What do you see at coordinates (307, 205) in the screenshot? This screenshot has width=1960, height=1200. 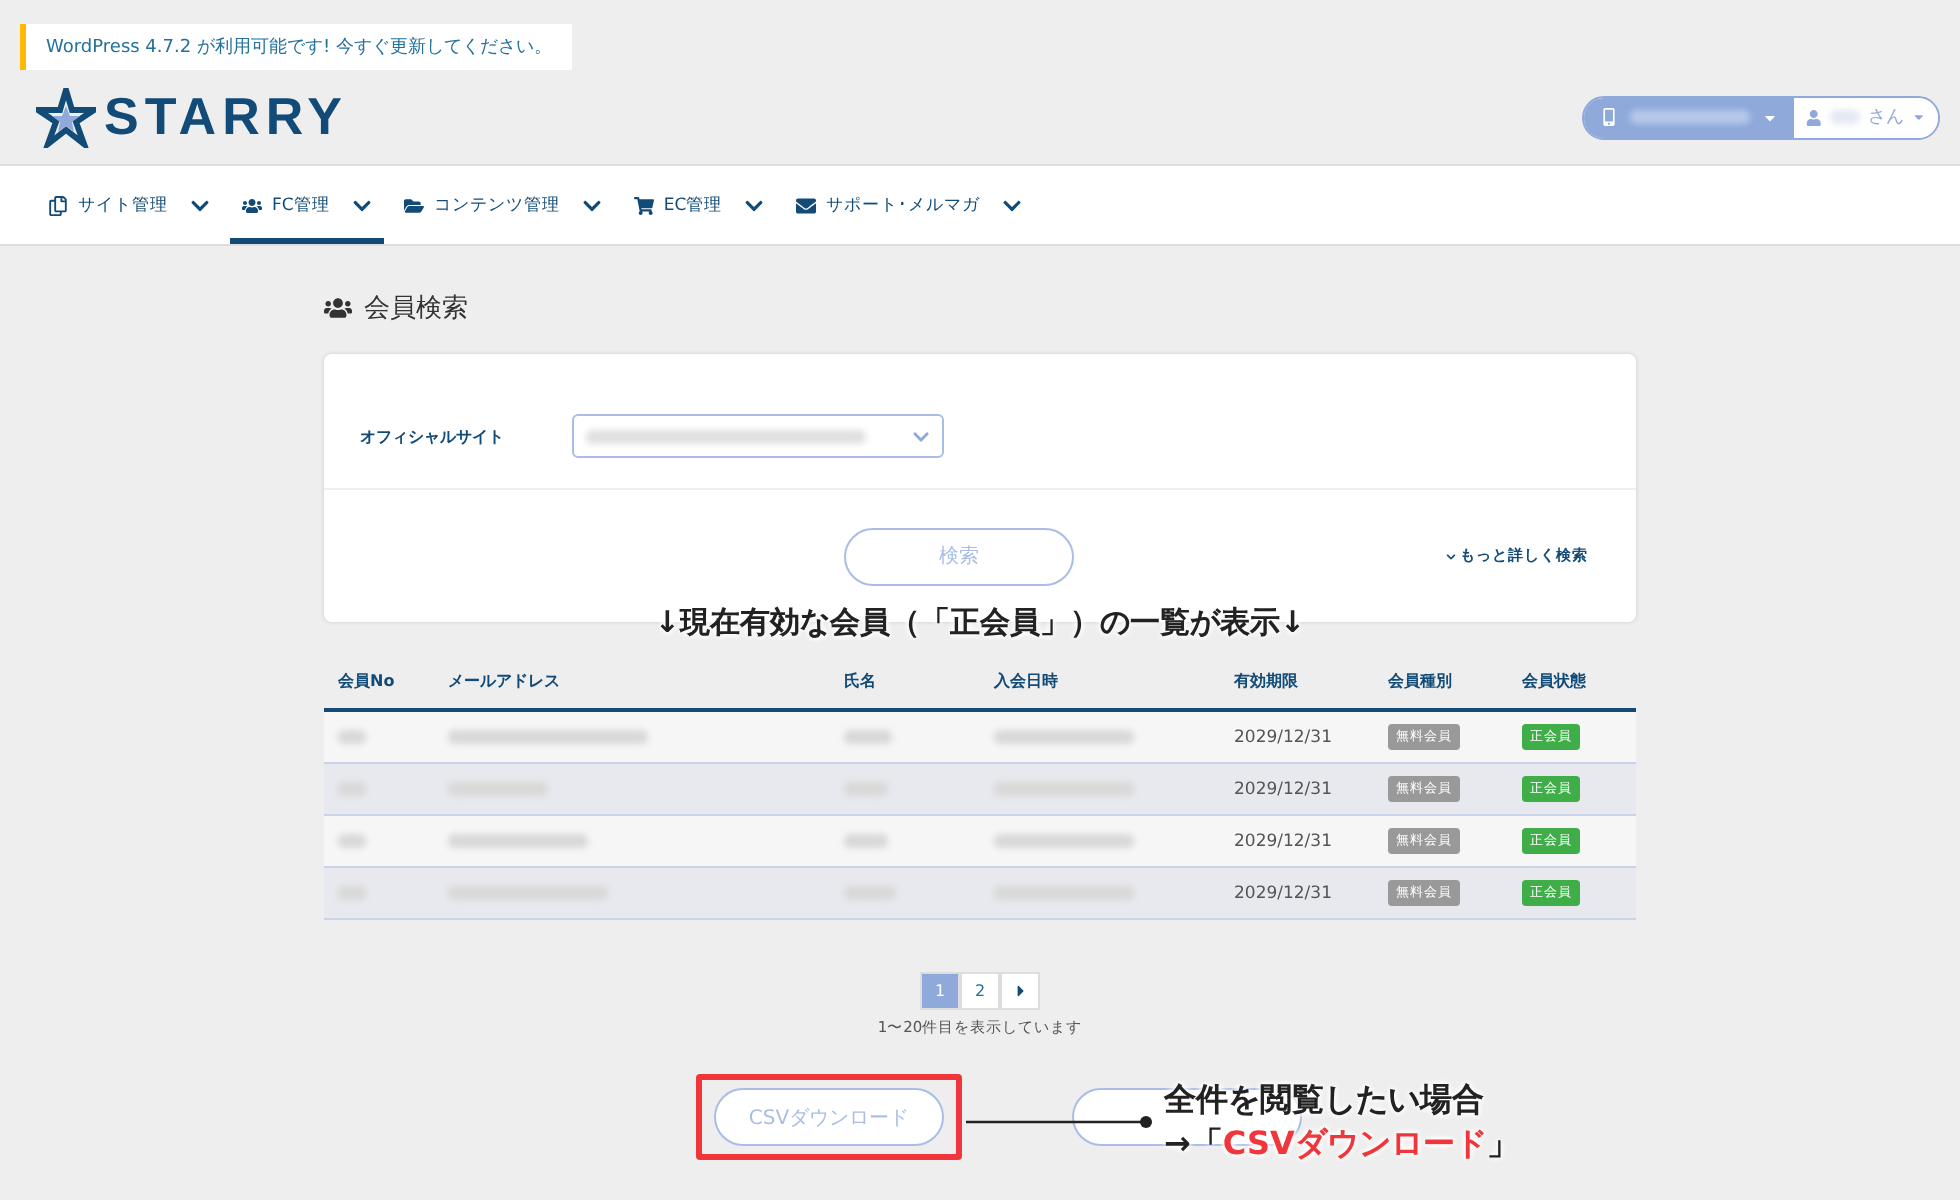 I see `nav-tab: FC管理` at bounding box center [307, 205].